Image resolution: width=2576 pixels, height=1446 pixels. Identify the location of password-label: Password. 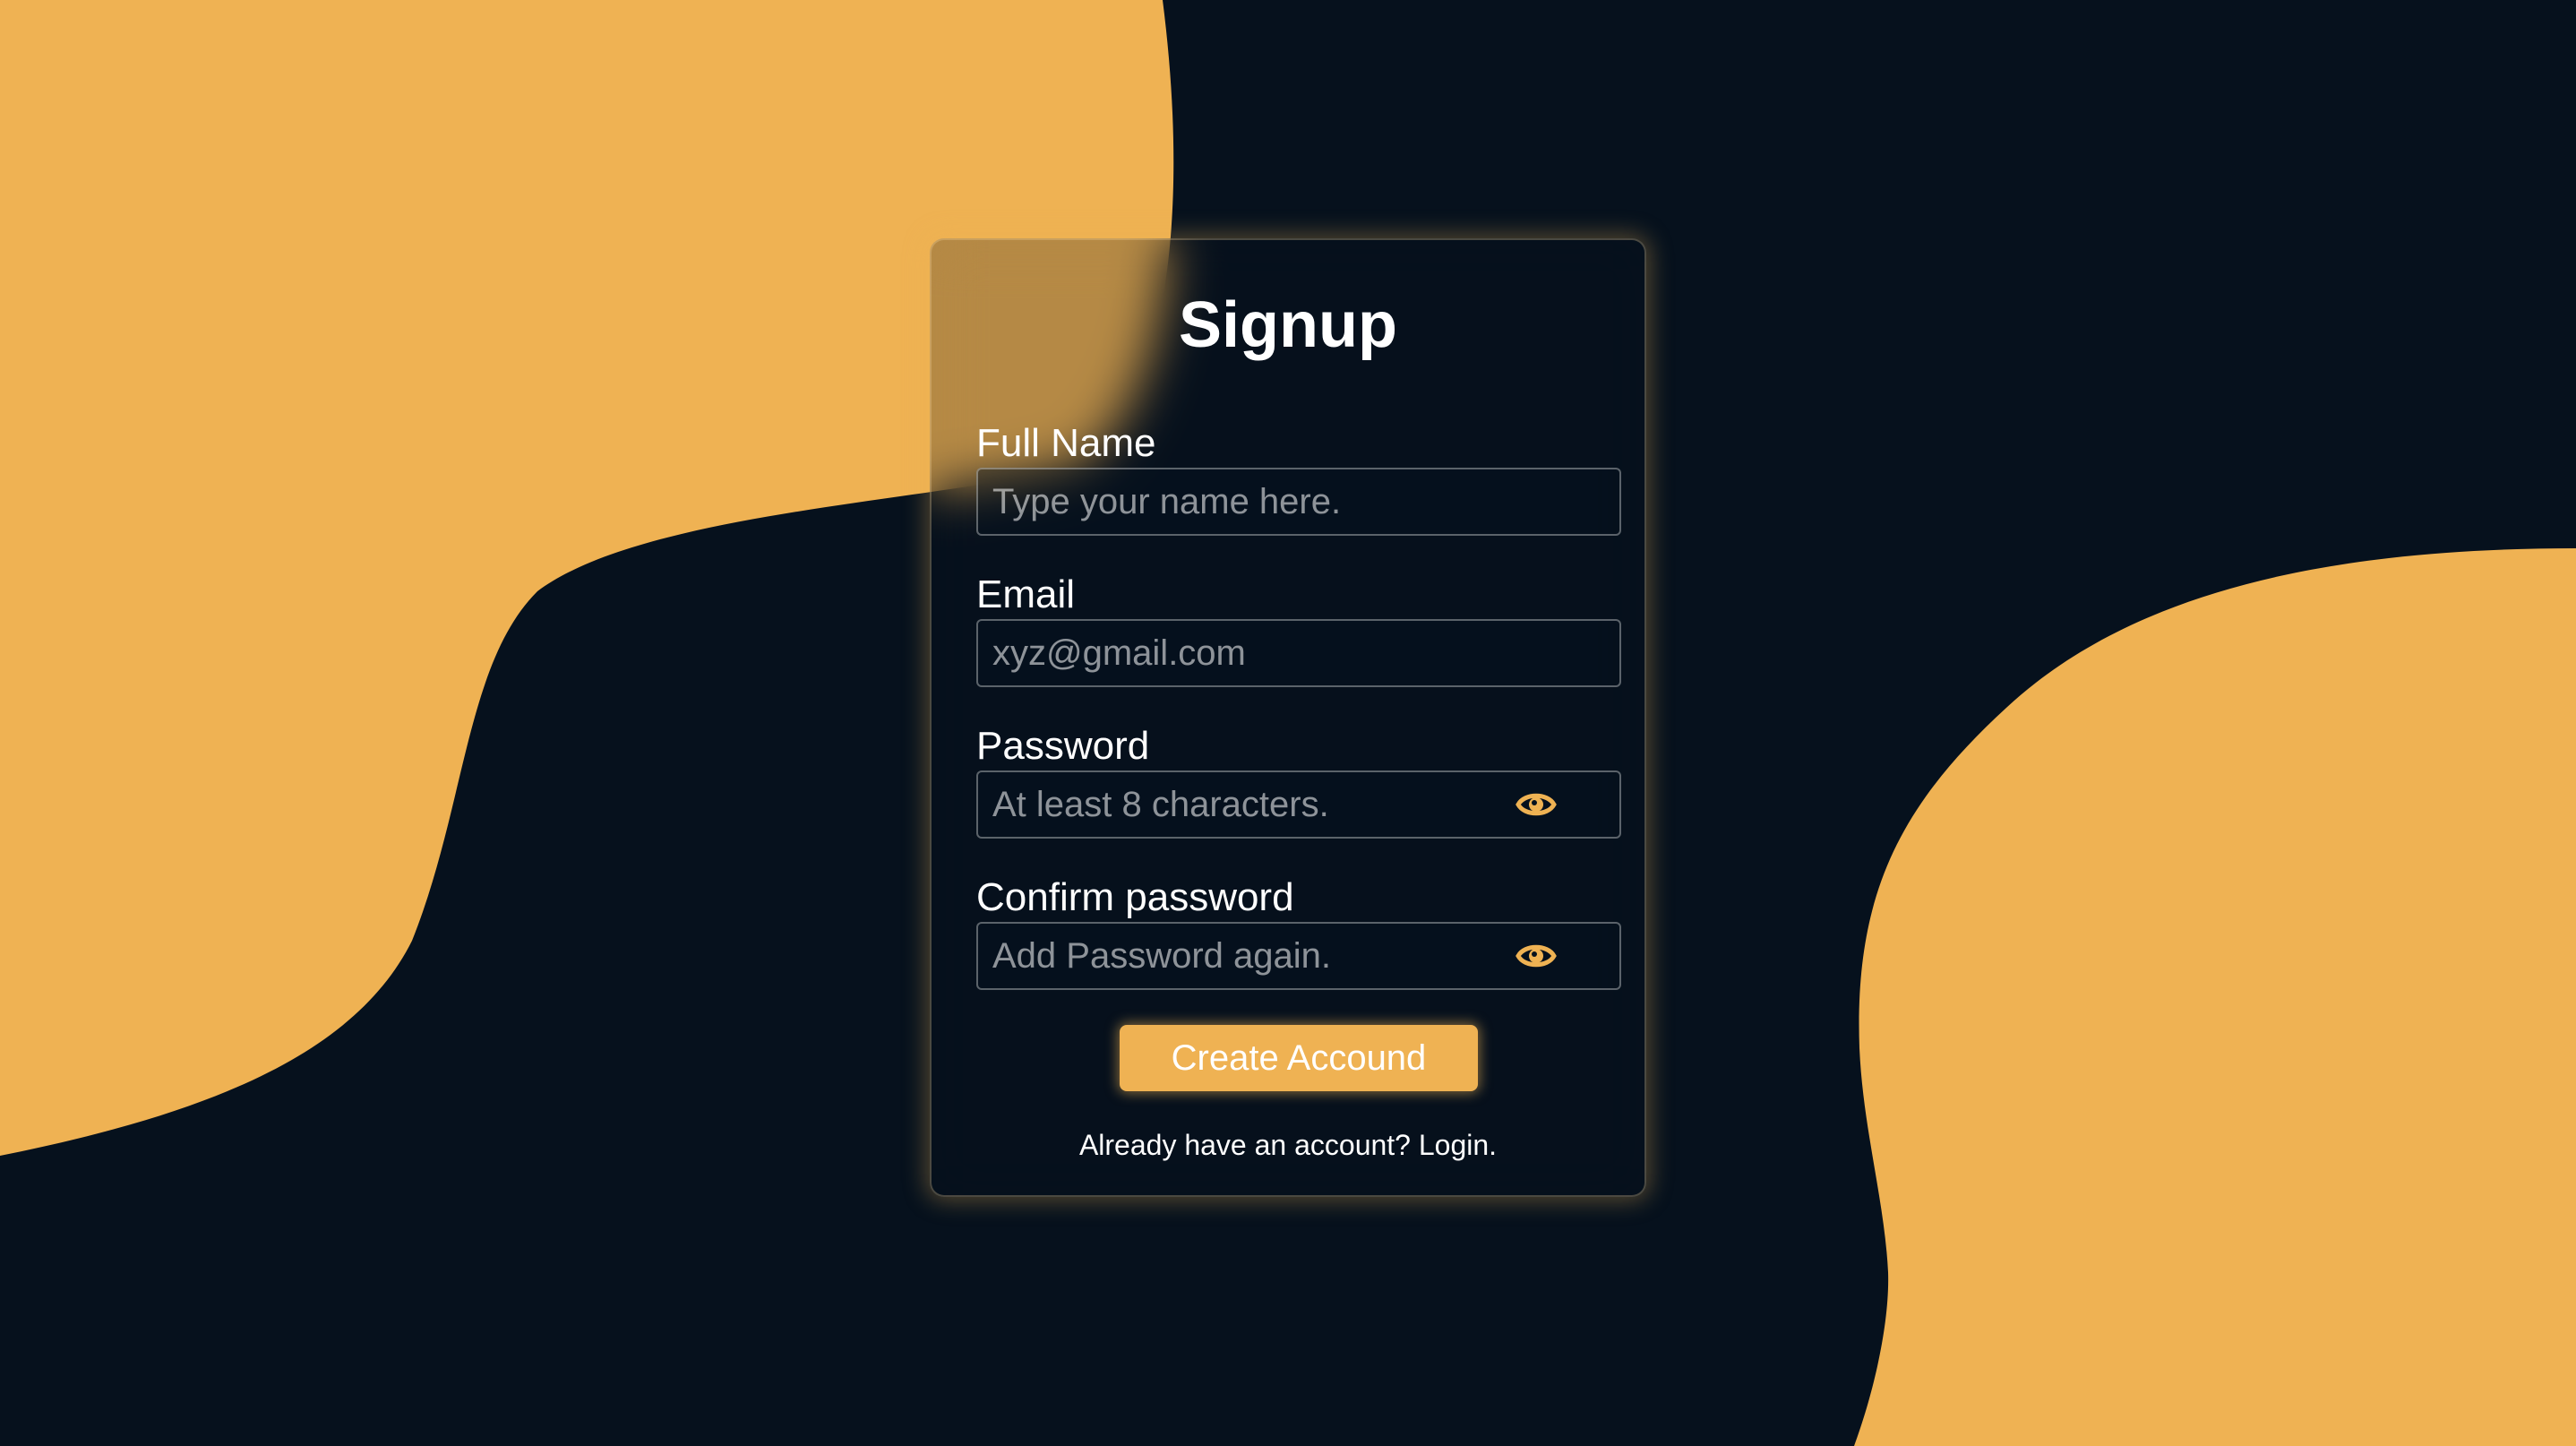
(1063, 746).